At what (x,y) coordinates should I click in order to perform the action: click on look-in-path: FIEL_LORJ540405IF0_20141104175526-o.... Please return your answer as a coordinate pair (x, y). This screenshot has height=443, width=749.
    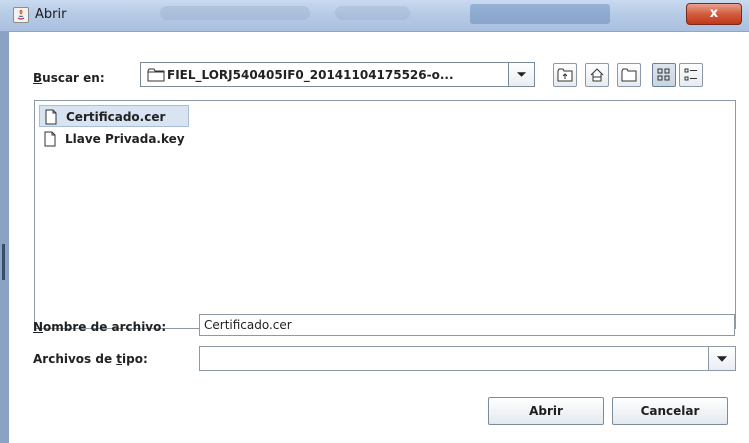
    Looking at the image, I should click on (310, 75).